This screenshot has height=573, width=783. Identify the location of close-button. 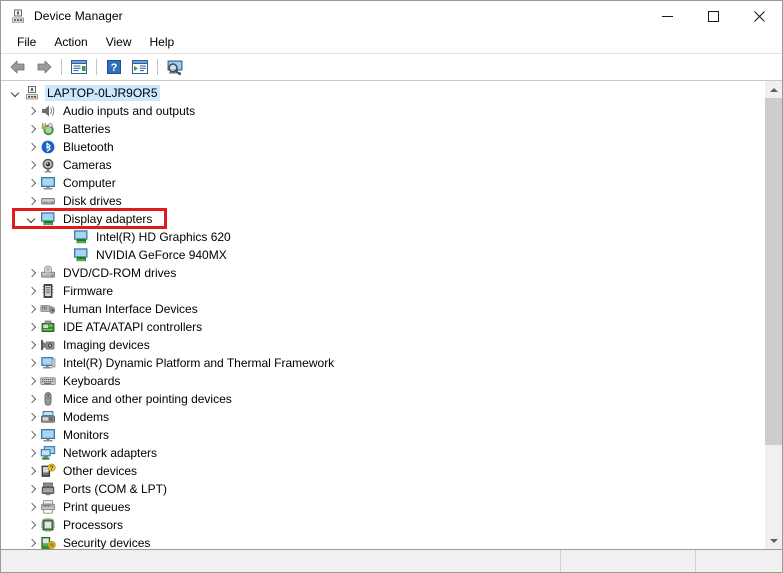
(759, 16).